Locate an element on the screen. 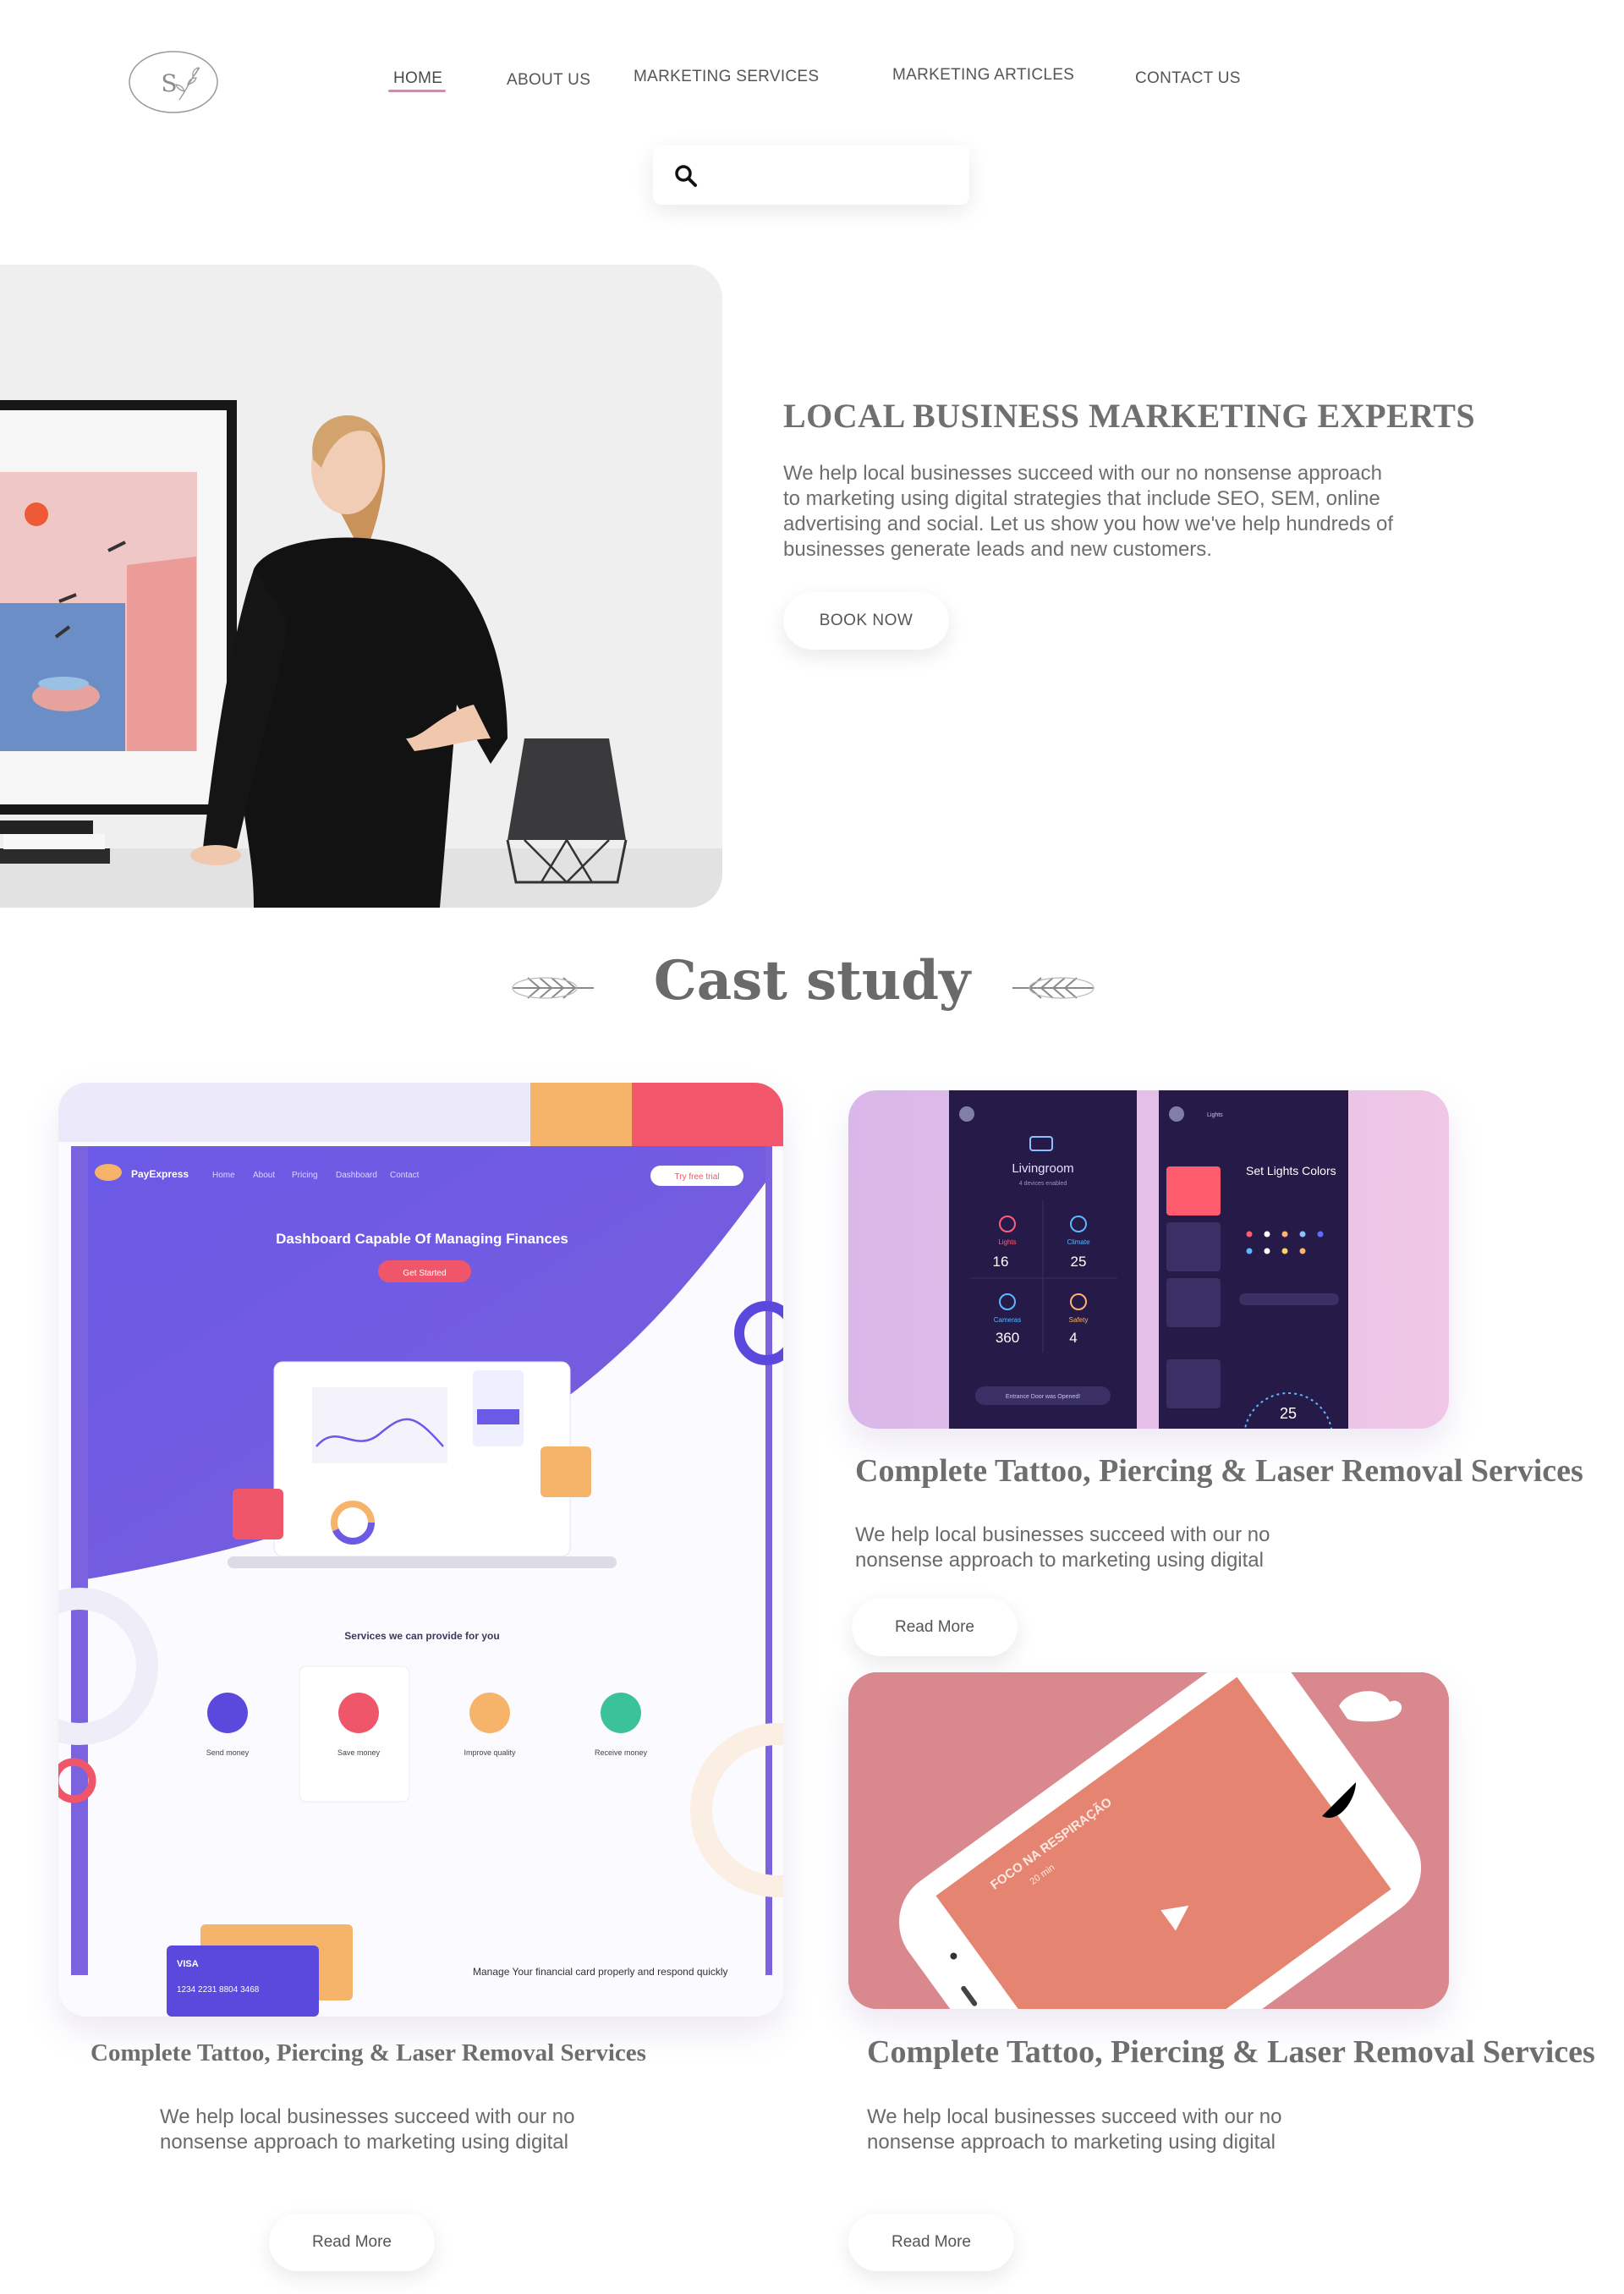  mockup-room: Livingroom is located at coordinates (1043, 1168).